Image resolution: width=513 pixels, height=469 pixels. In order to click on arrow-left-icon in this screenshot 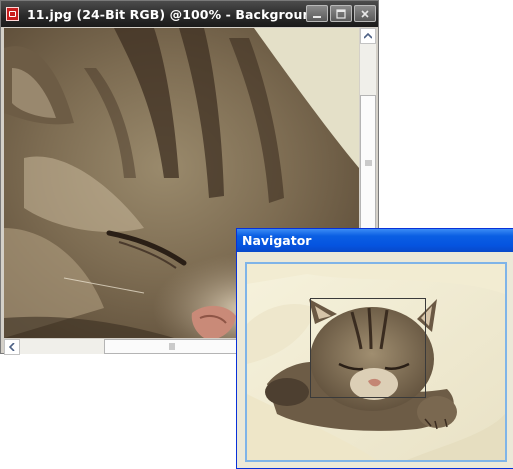, I will do `click(12, 347)`.